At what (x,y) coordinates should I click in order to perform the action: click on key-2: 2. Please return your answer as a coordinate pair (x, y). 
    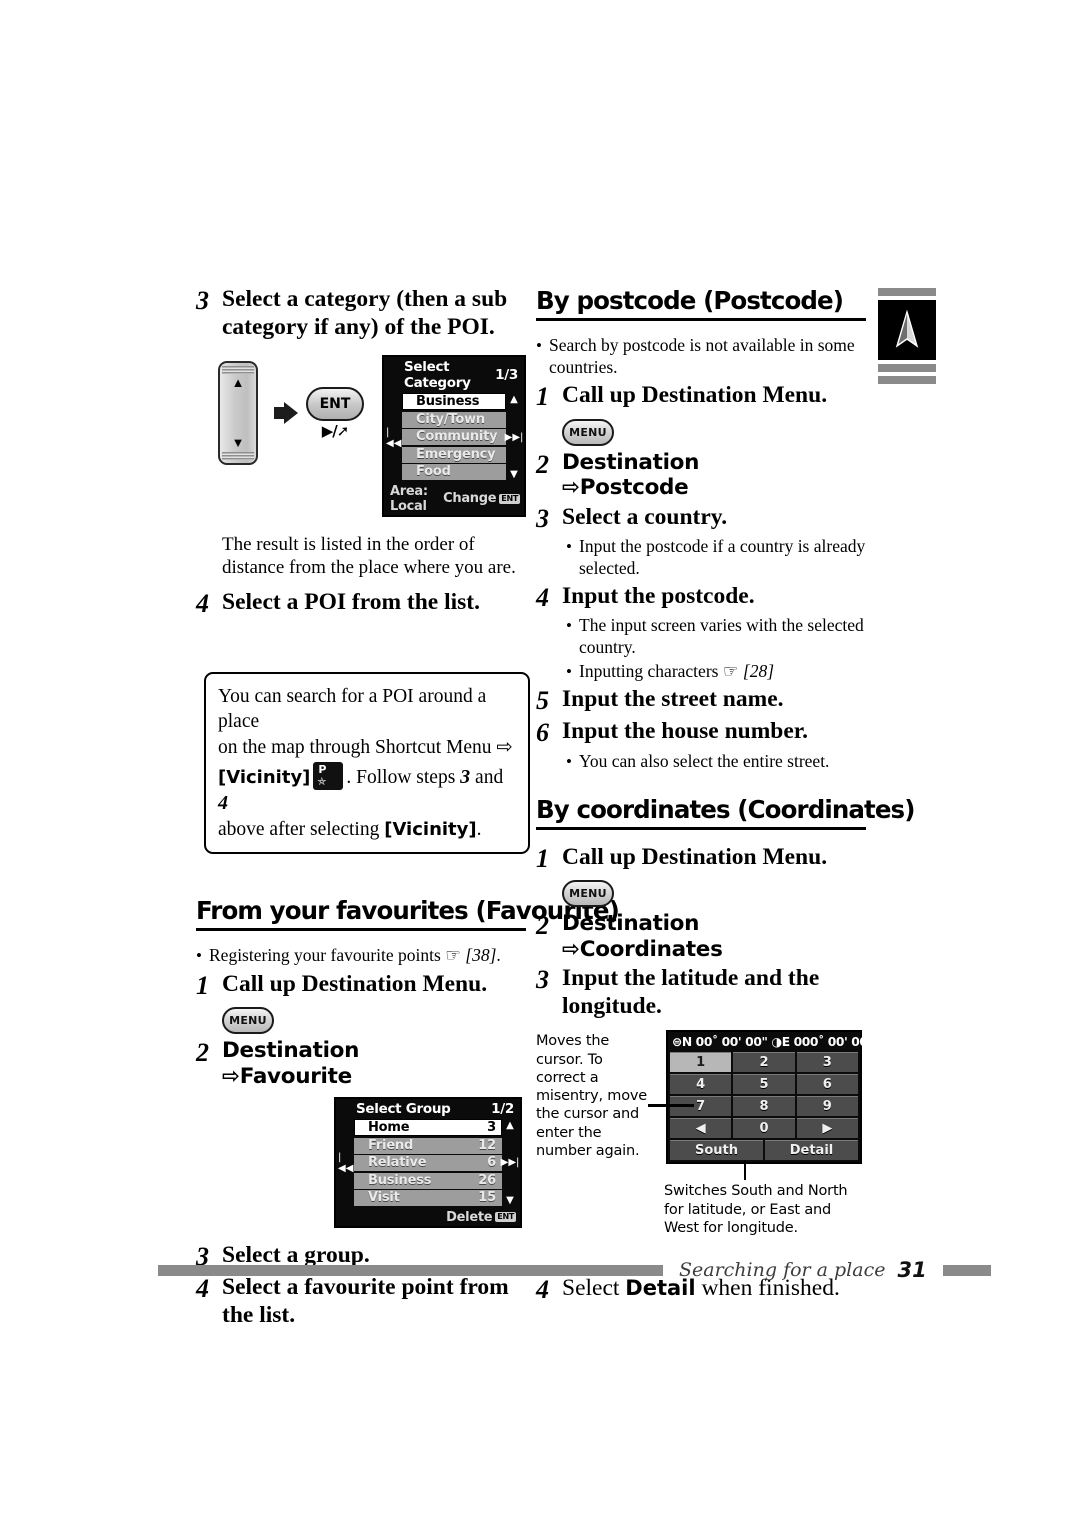
    Looking at the image, I should click on (764, 1062).